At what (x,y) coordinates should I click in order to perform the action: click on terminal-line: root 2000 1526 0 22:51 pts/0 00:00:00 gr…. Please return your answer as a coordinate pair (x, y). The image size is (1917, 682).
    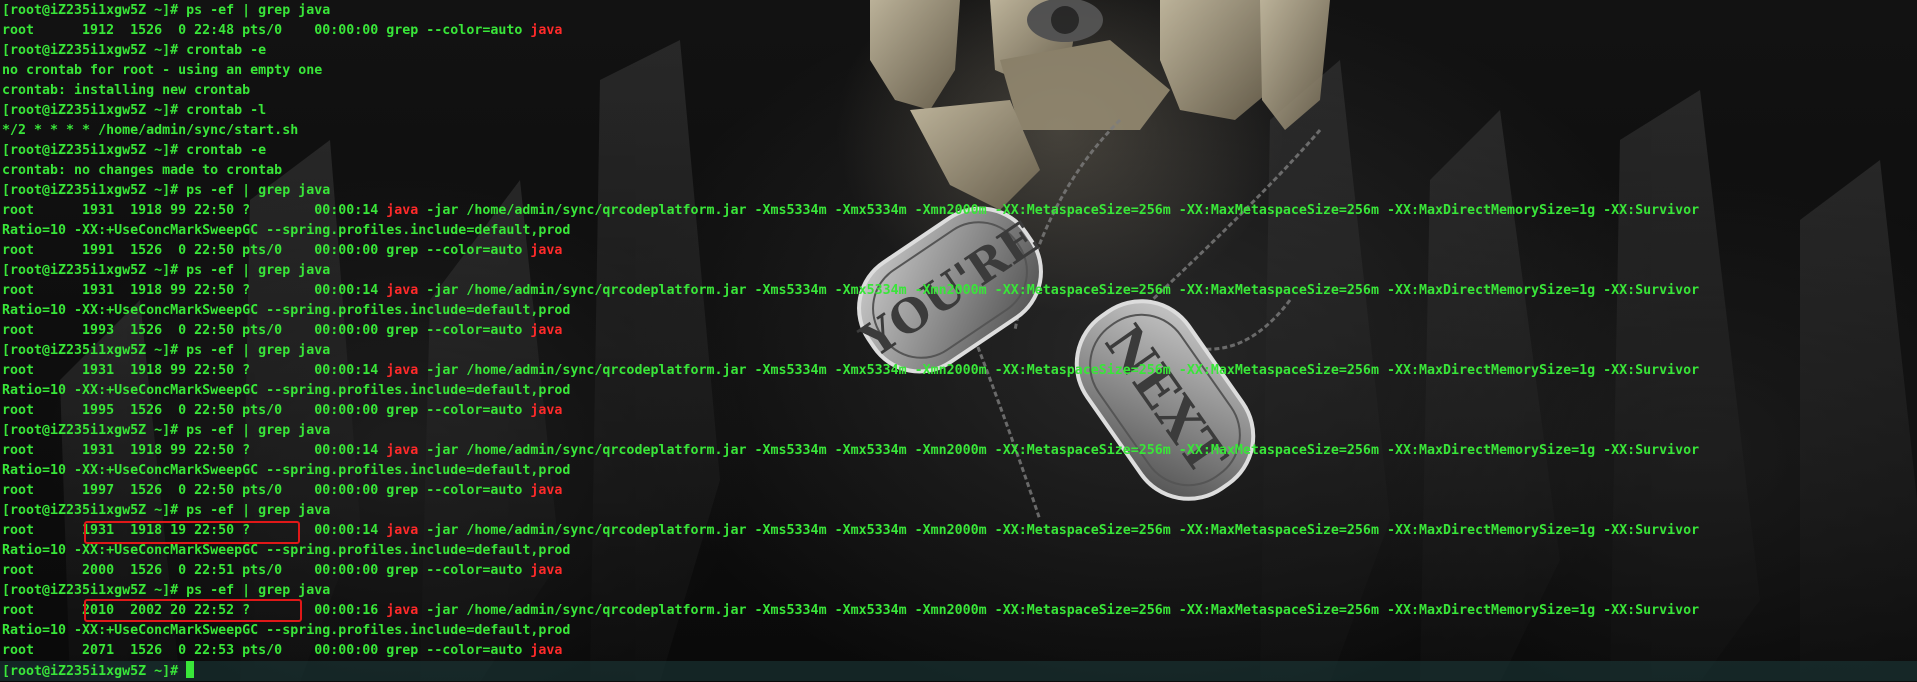
    Looking at the image, I should click on (282, 570).